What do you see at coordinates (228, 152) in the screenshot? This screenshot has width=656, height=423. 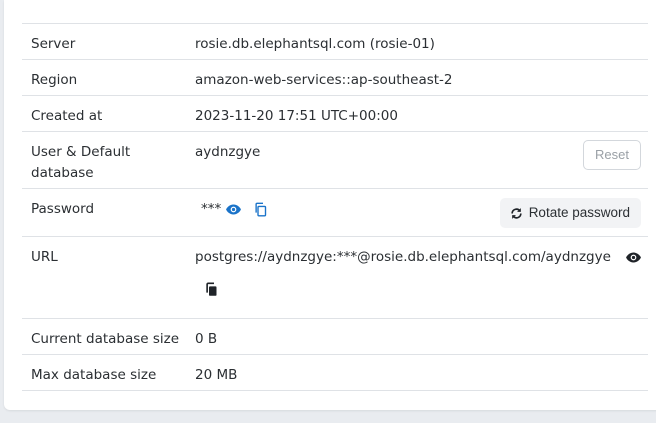 I see `user-value: aydnzgye` at bounding box center [228, 152].